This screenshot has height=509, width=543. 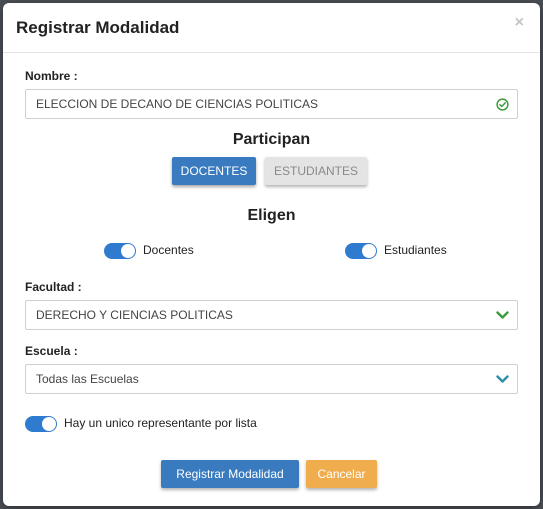 What do you see at coordinates (134, 315) in the screenshot?
I see `facultad-value: DERECHO Y CIENCIAS POLITICAS` at bounding box center [134, 315].